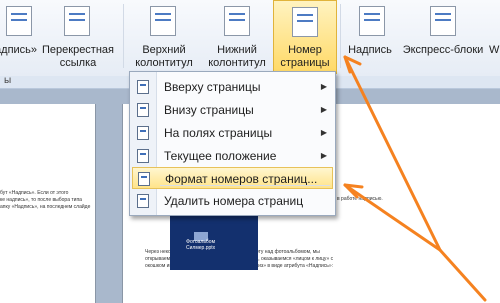 This screenshot has width=500, height=303. I want to click on arrow-to-format-item, so click(392, 217).